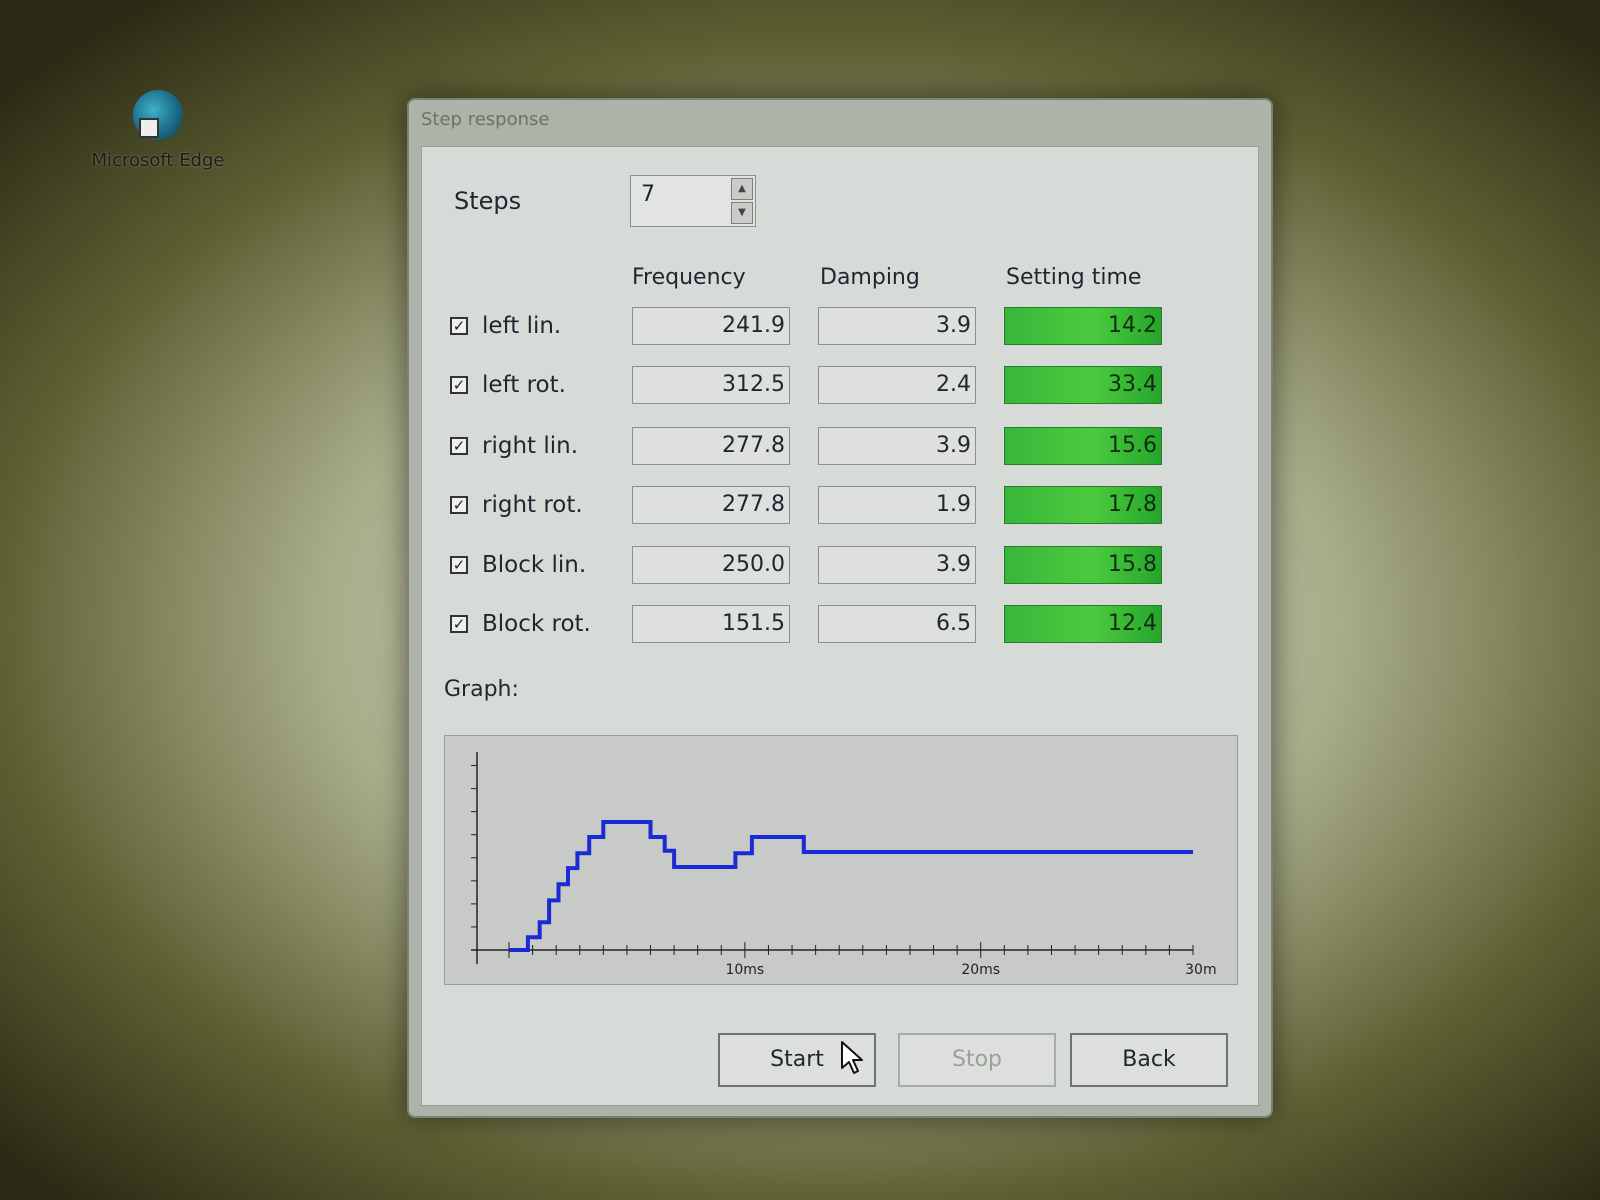 The image size is (1600, 1200). Describe the element at coordinates (522, 326) in the screenshot. I see `row-label: left lin.` at that location.